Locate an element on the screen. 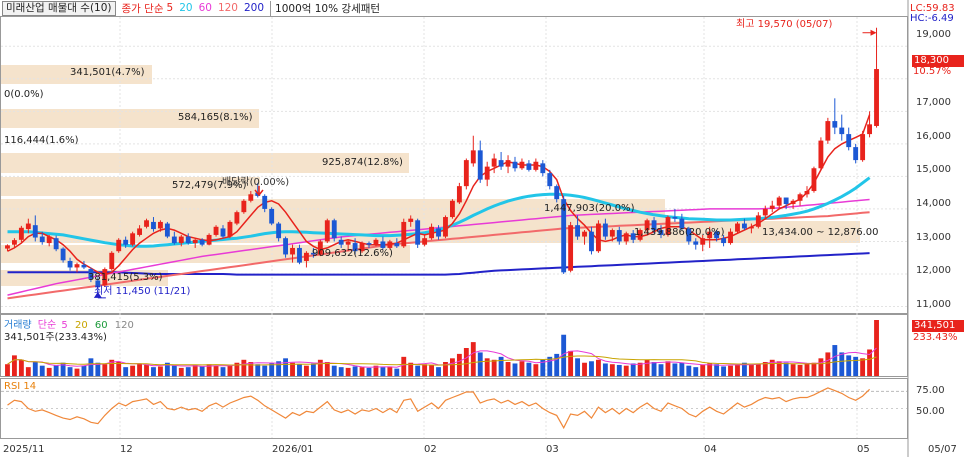 This screenshot has height=457, width=966. high-marker-arrow is located at coordinates (873, 32).